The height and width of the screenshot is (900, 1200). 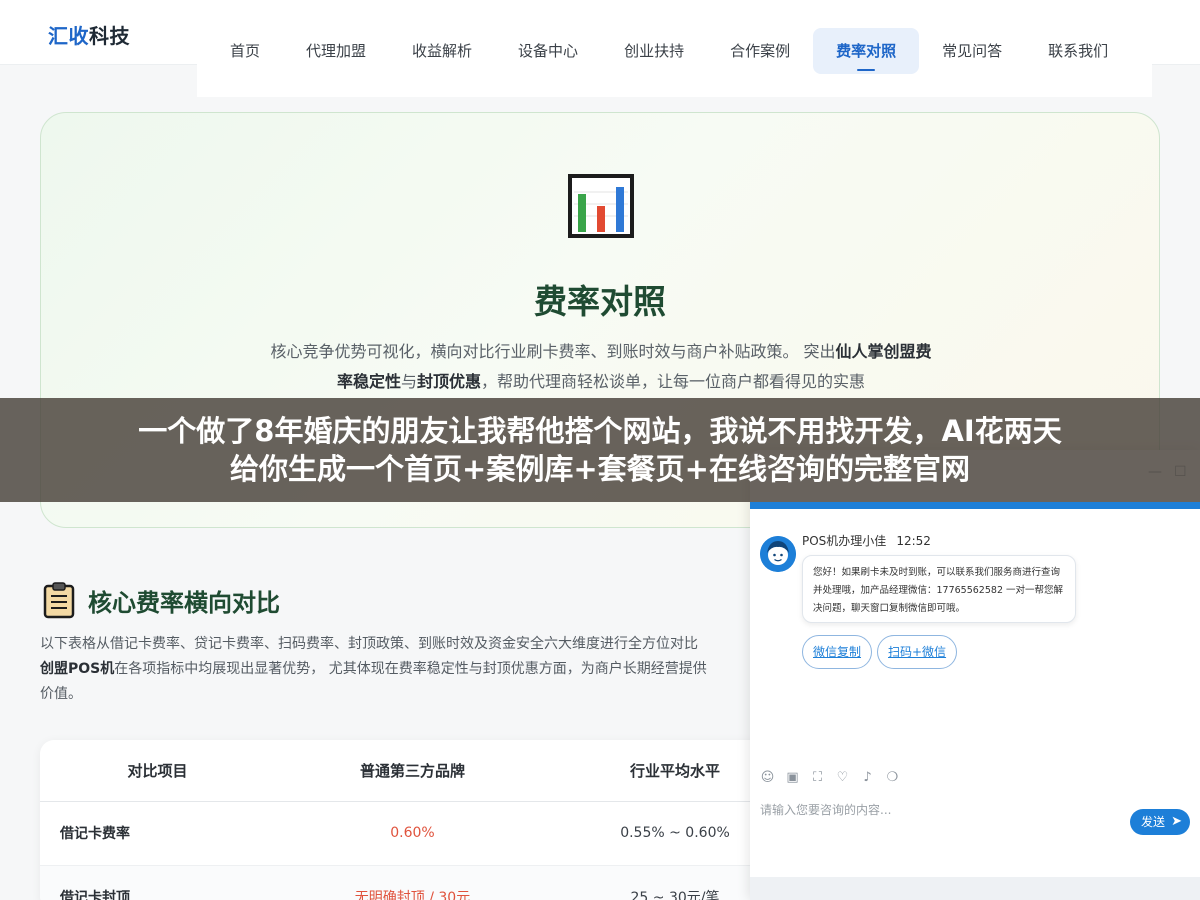 What do you see at coordinates (157, 882) in the screenshot?
I see `table-cell: 借记卡封顶` at bounding box center [157, 882].